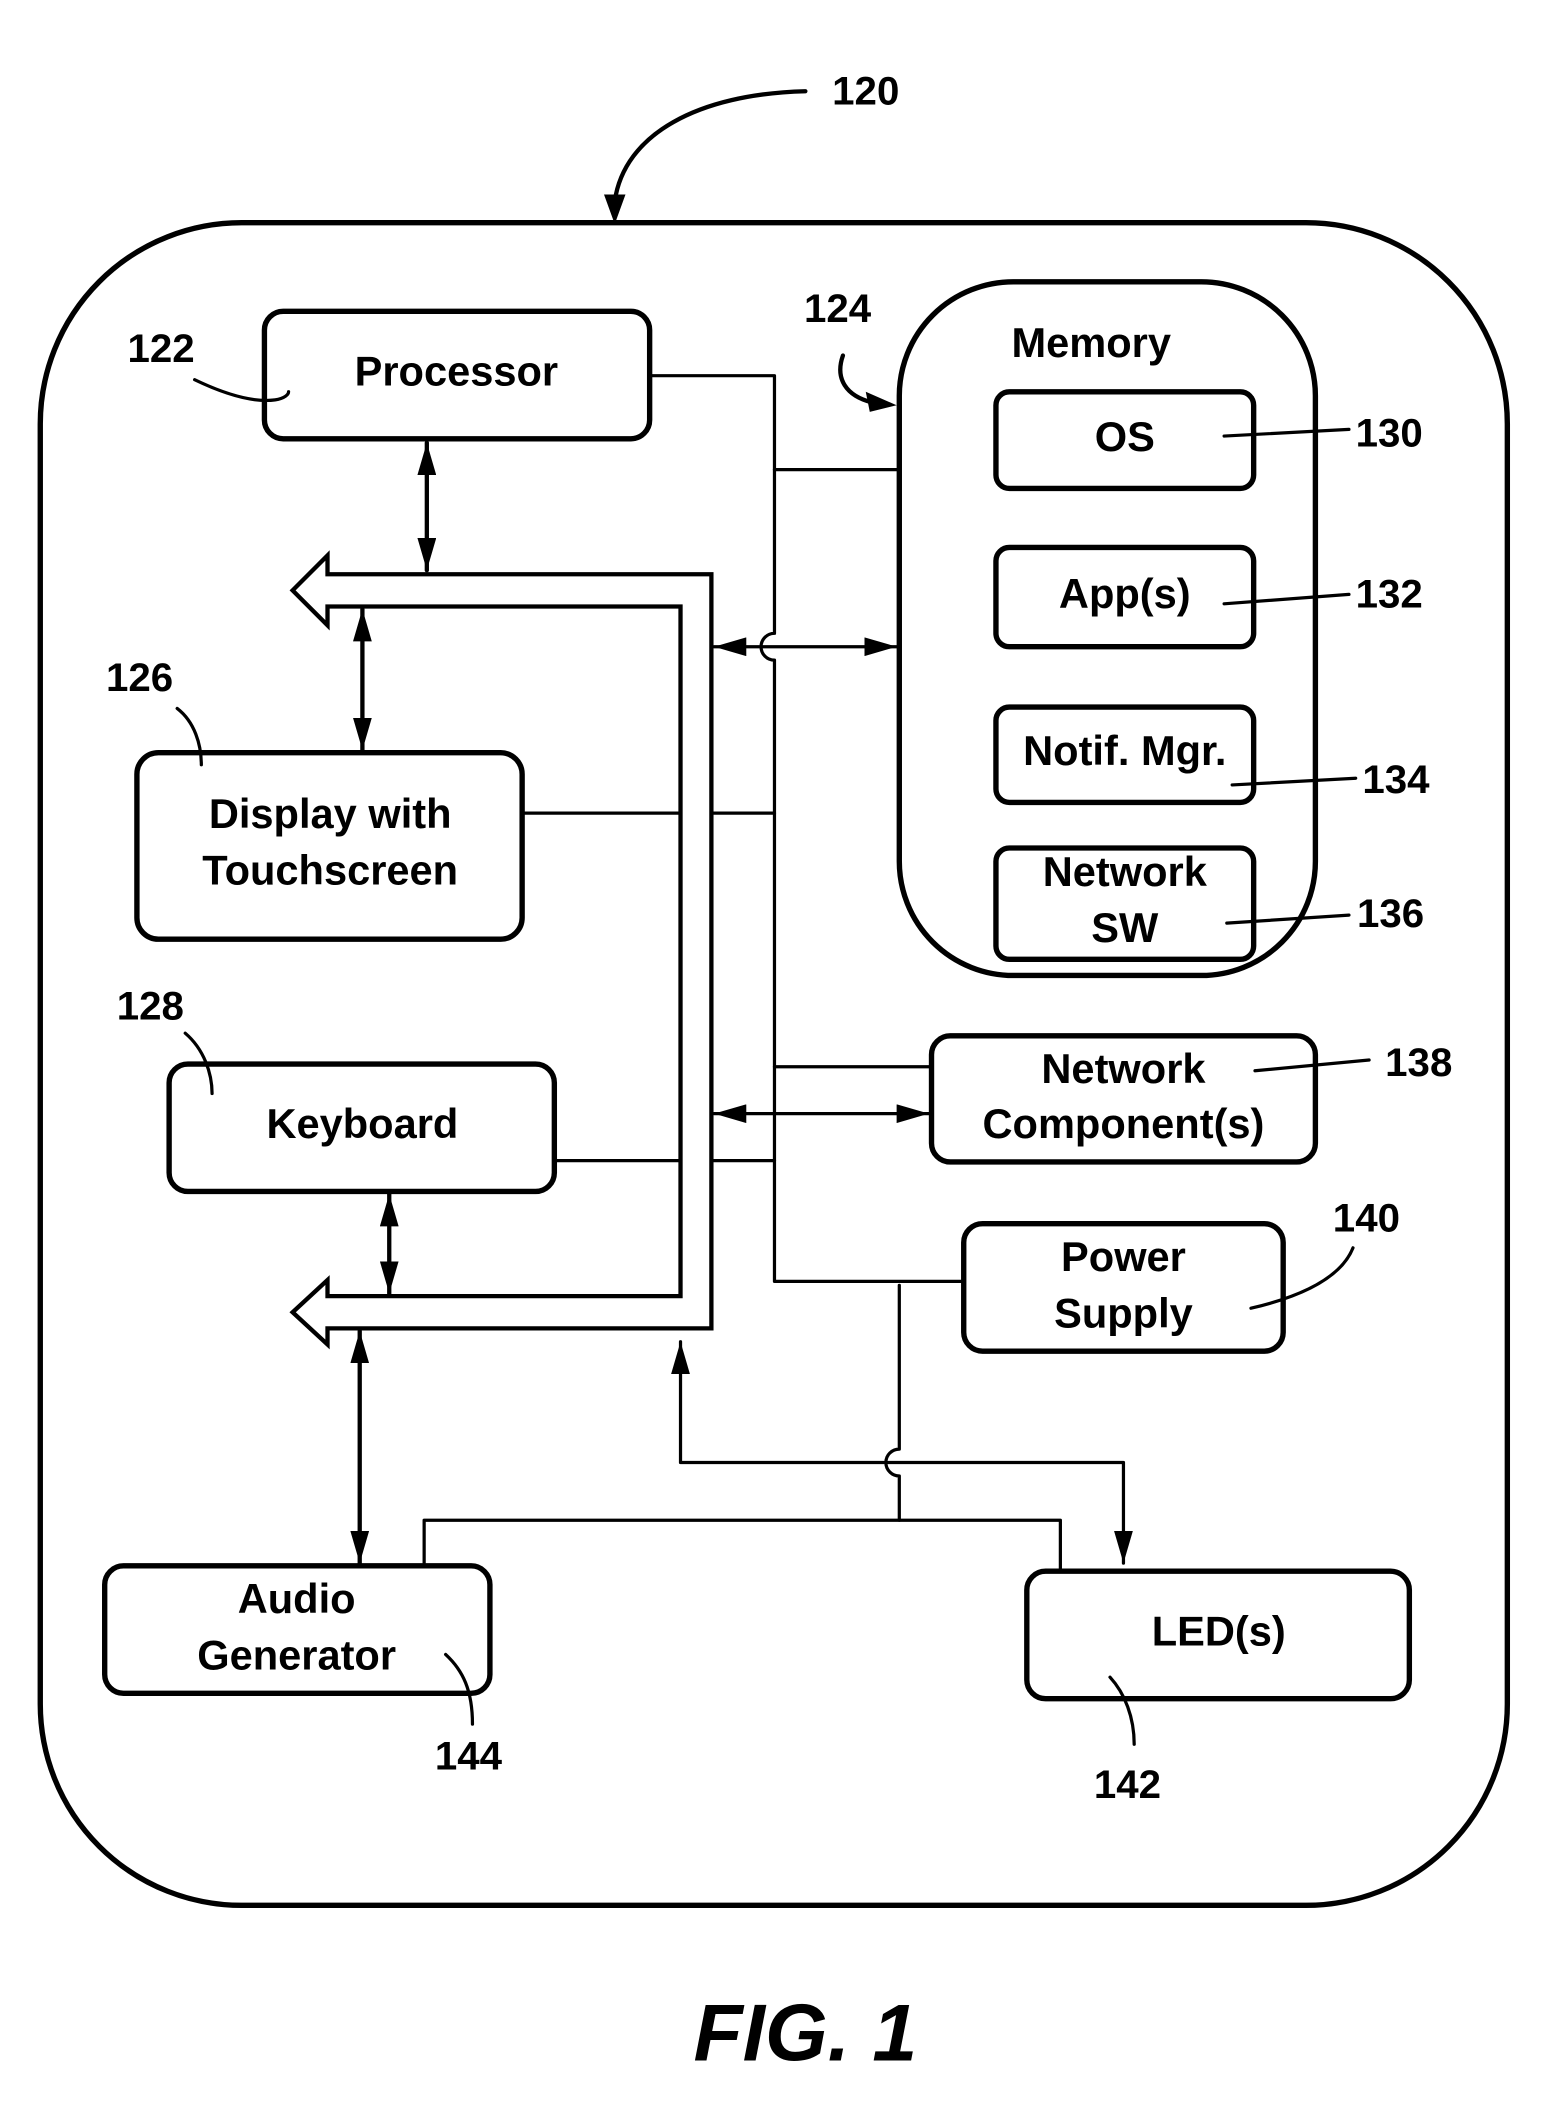  What do you see at coordinates (1219, 1630) in the screenshot?
I see `led-label: LED(s)` at bounding box center [1219, 1630].